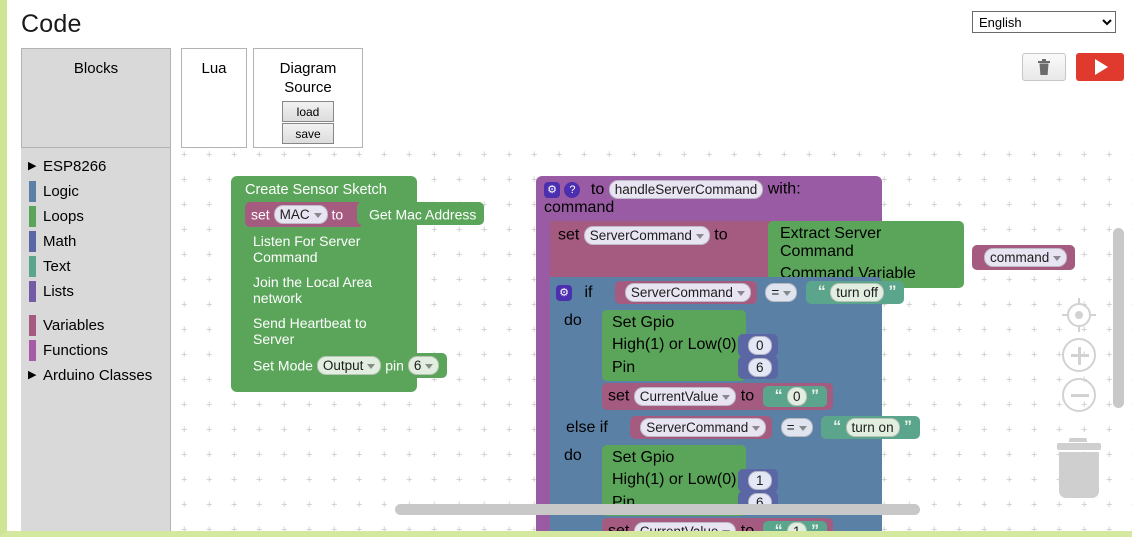 The image size is (1132, 537). Describe the element at coordinates (95, 191) in the screenshot. I see `toolbox-category-logic: Logic` at that location.